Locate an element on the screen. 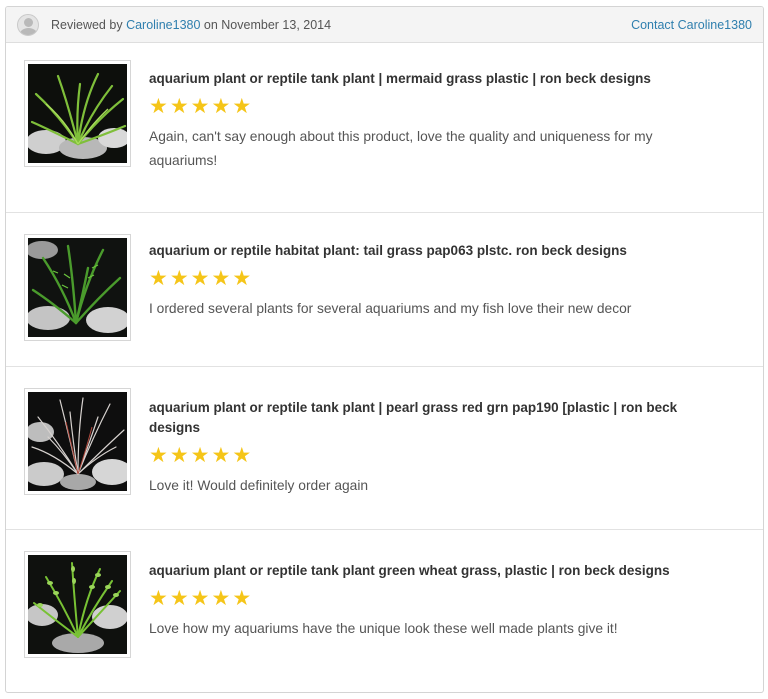  wheat-grass-image is located at coordinates (77, 604).